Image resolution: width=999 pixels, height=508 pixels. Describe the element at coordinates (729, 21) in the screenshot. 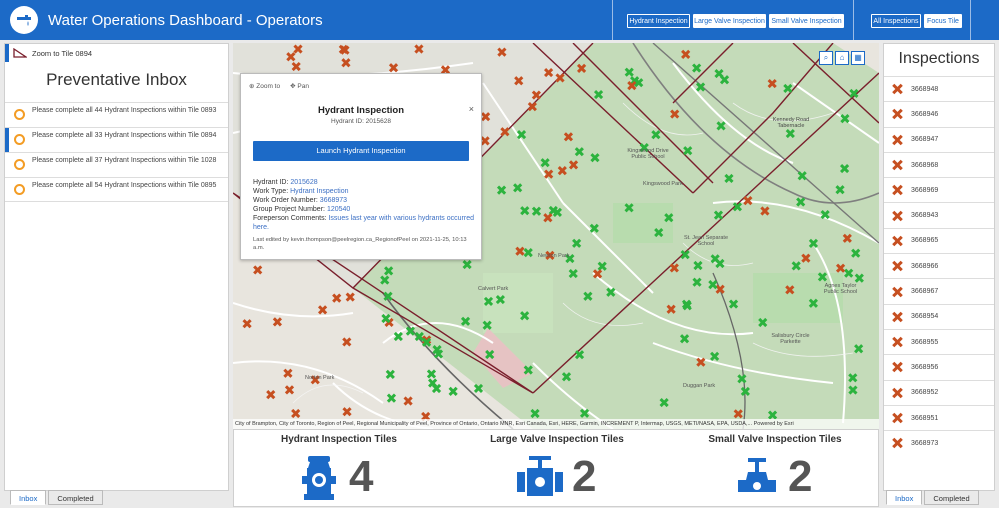

I see `large-valve-filter-button: Large Valve Inspection` at that location.